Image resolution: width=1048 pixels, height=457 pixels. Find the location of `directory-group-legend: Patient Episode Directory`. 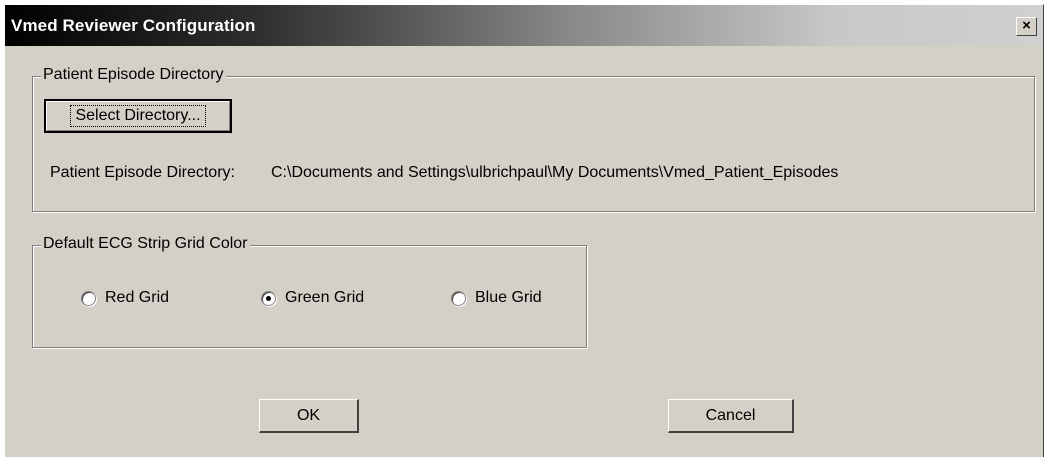

directory-group-legend: Patient Episode Directory is located at coordinates (133, 75).